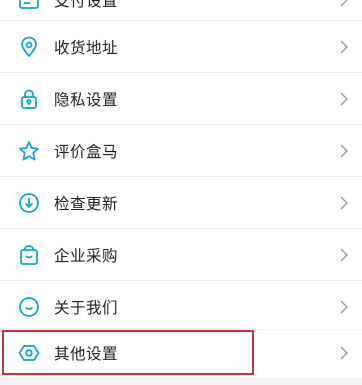  I want to click on menu-item-label: 支付设置, so click(86, 5).